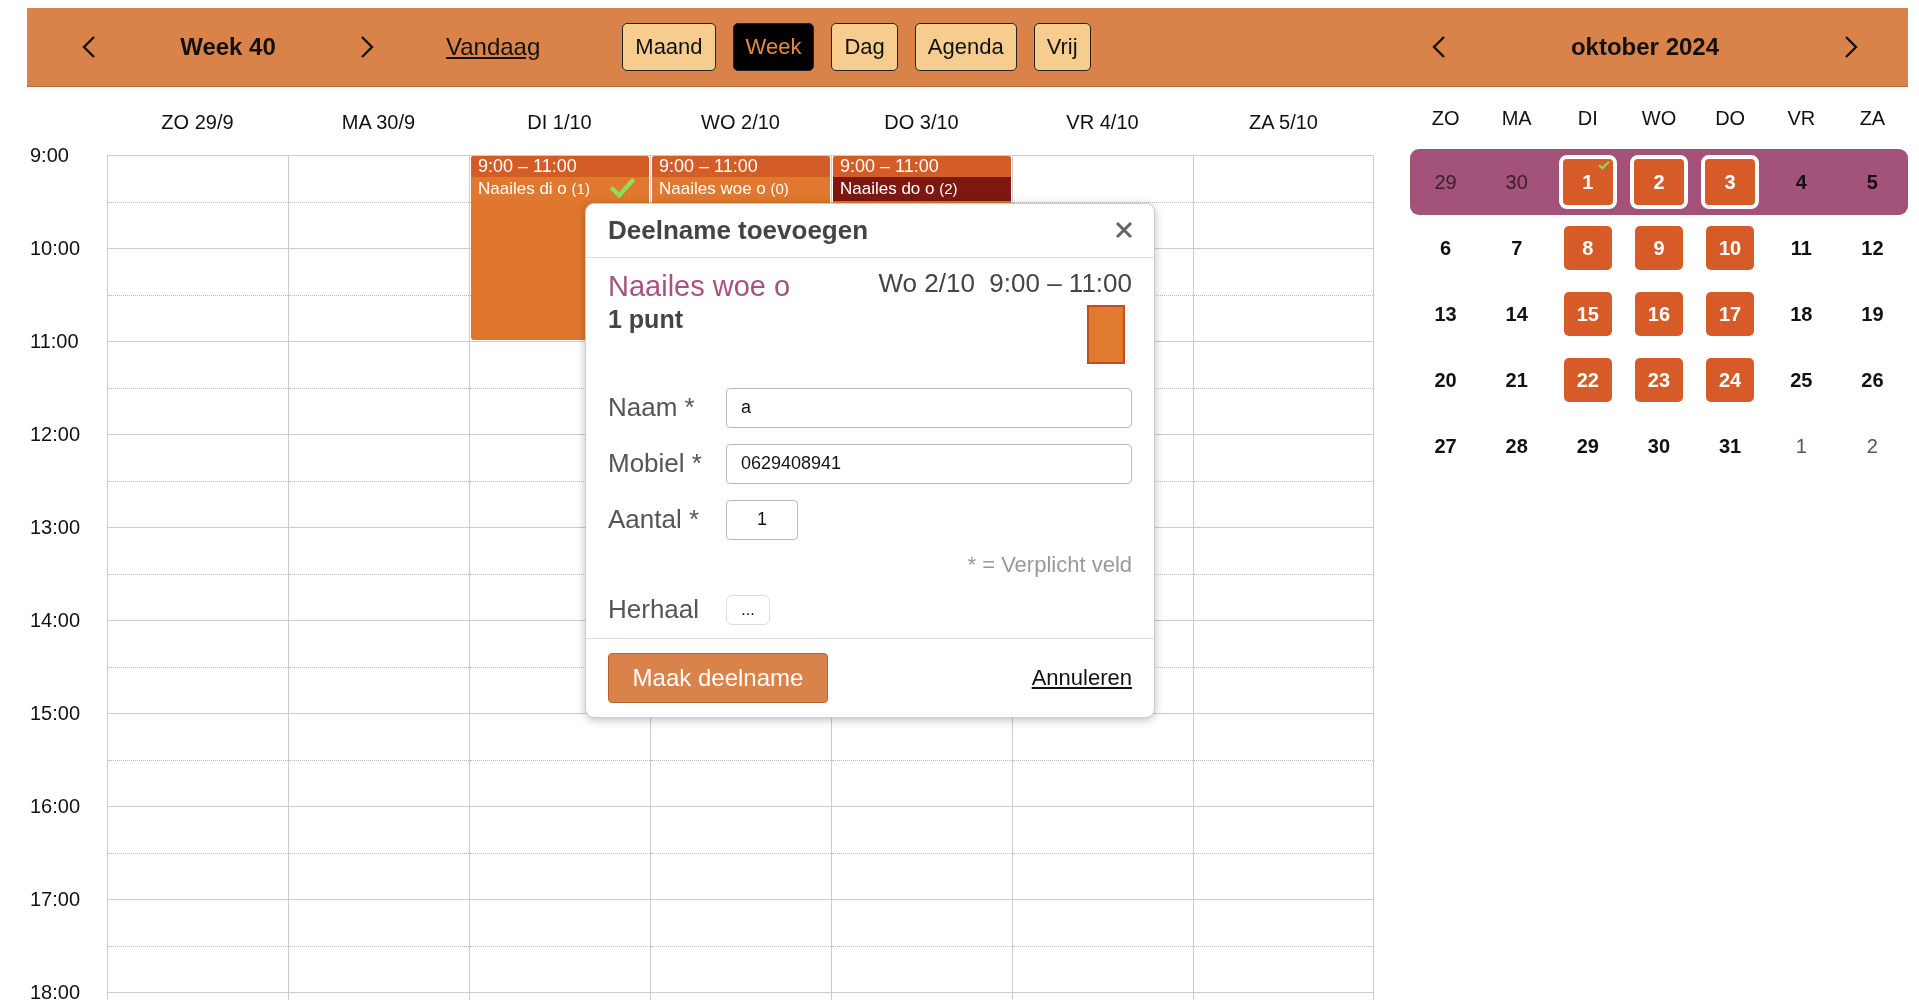 This screenshot has width=1919, height=1000. I want to click on calendar-day: 8, so click(1587, 248).